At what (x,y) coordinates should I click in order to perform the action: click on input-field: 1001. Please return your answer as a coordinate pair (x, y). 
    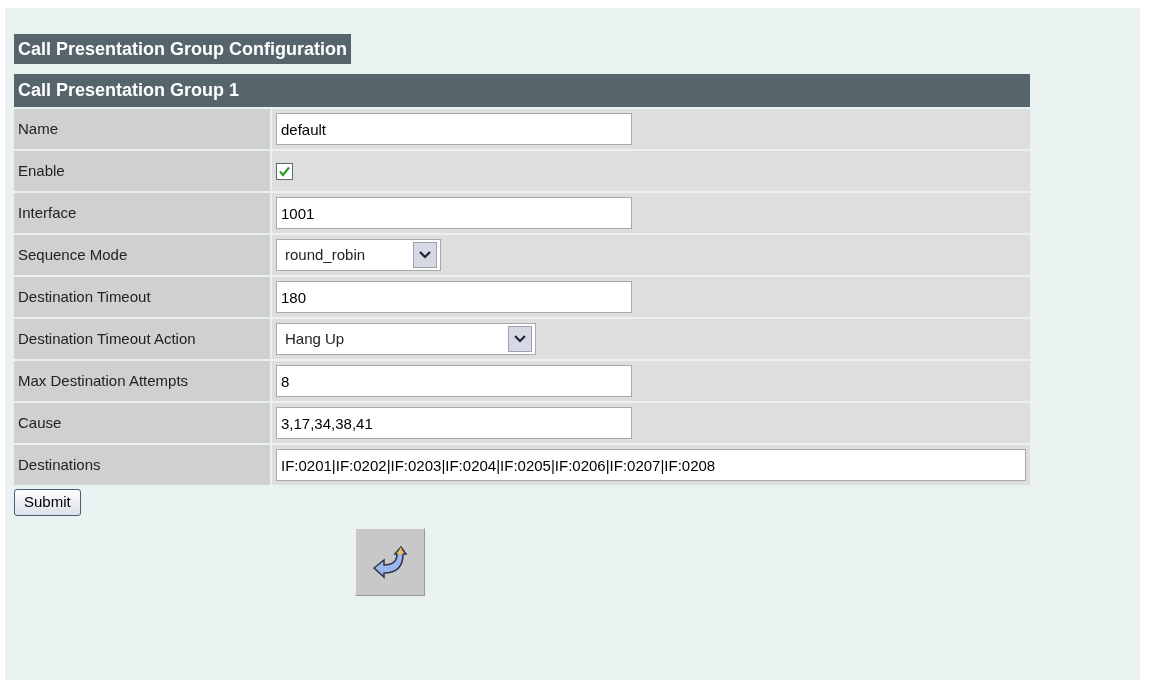
    Looking at the image, I should click on (454, 213).